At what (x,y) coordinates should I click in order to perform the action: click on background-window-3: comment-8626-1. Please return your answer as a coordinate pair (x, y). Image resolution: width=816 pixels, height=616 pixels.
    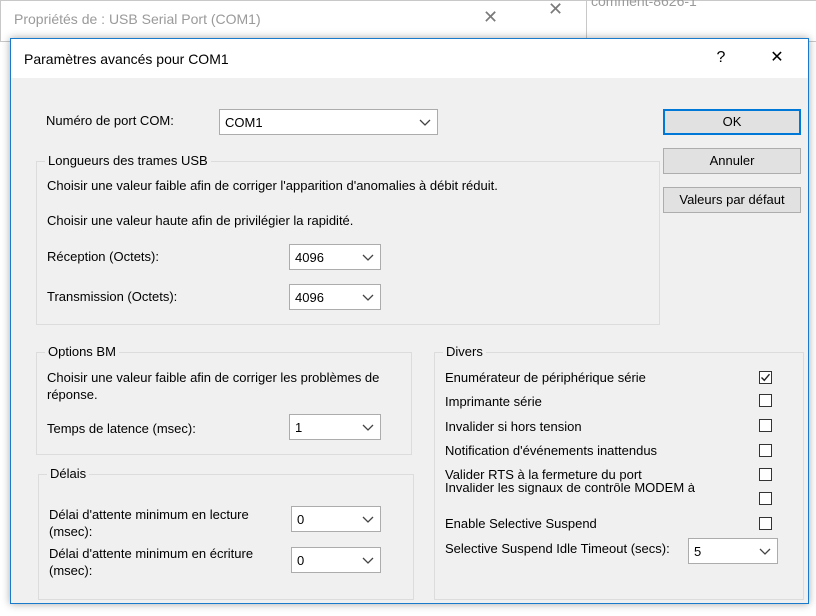
    Looking at the image, I should click on (701, 21).